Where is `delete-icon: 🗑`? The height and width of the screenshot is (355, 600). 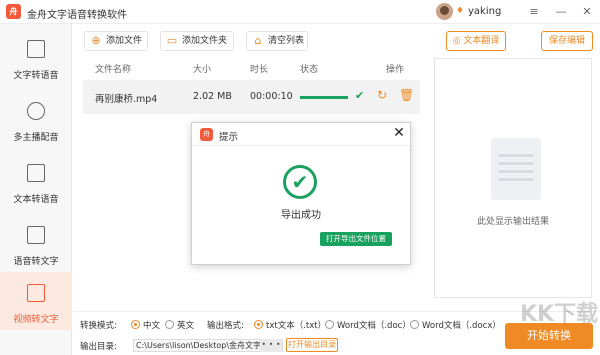
delete-icon: 🗑 is located at coordinates (406, 95).